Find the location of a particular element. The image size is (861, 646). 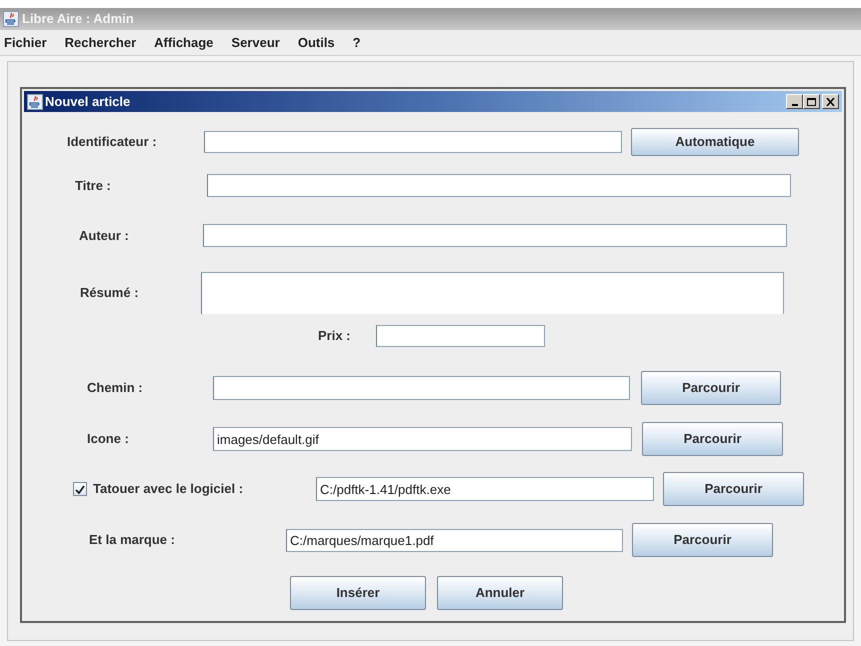

maximize-button is located at coordinates (811, 101).